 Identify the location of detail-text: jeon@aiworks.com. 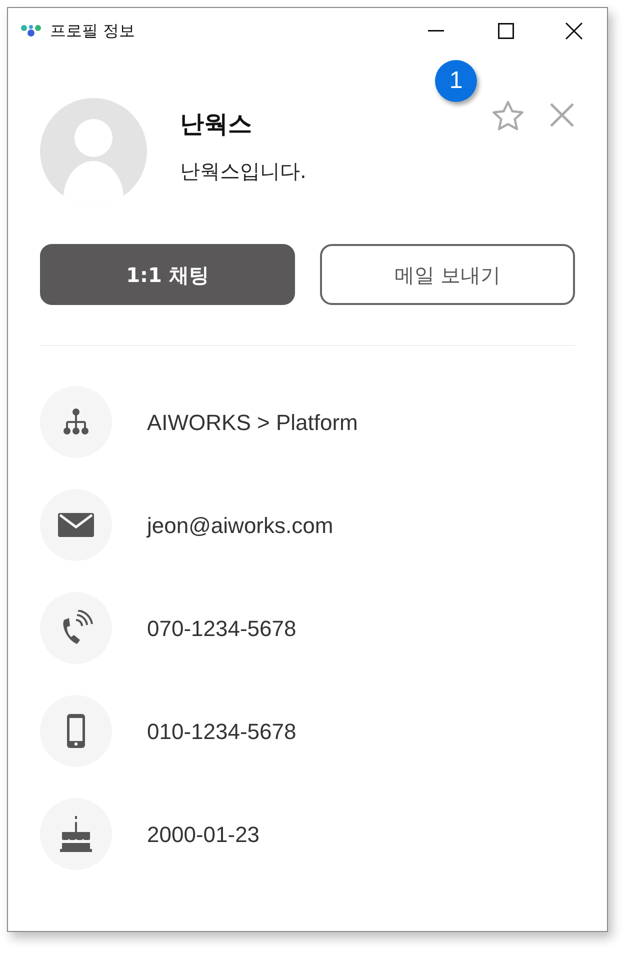
(240, 526).